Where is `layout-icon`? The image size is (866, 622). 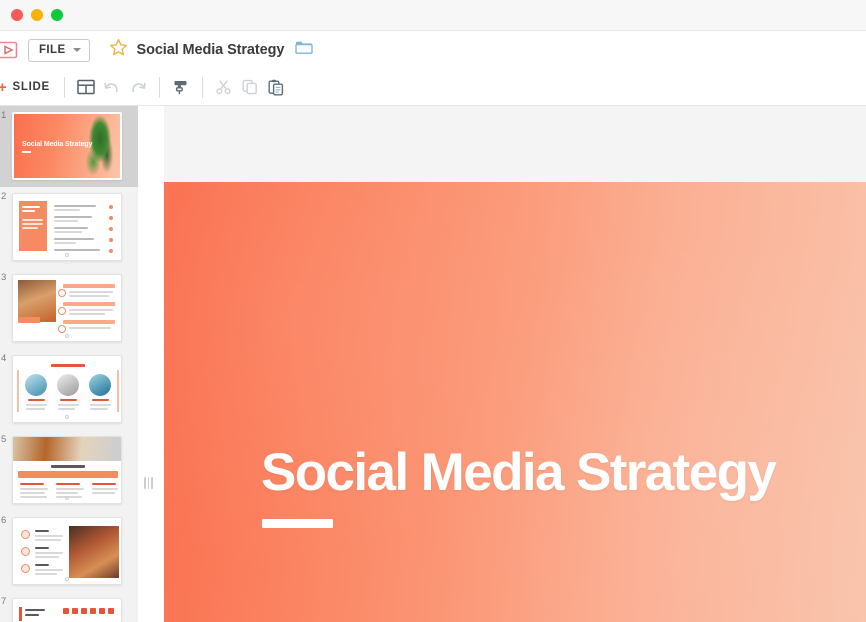
layout-icon is located at coordinates (86, 87).